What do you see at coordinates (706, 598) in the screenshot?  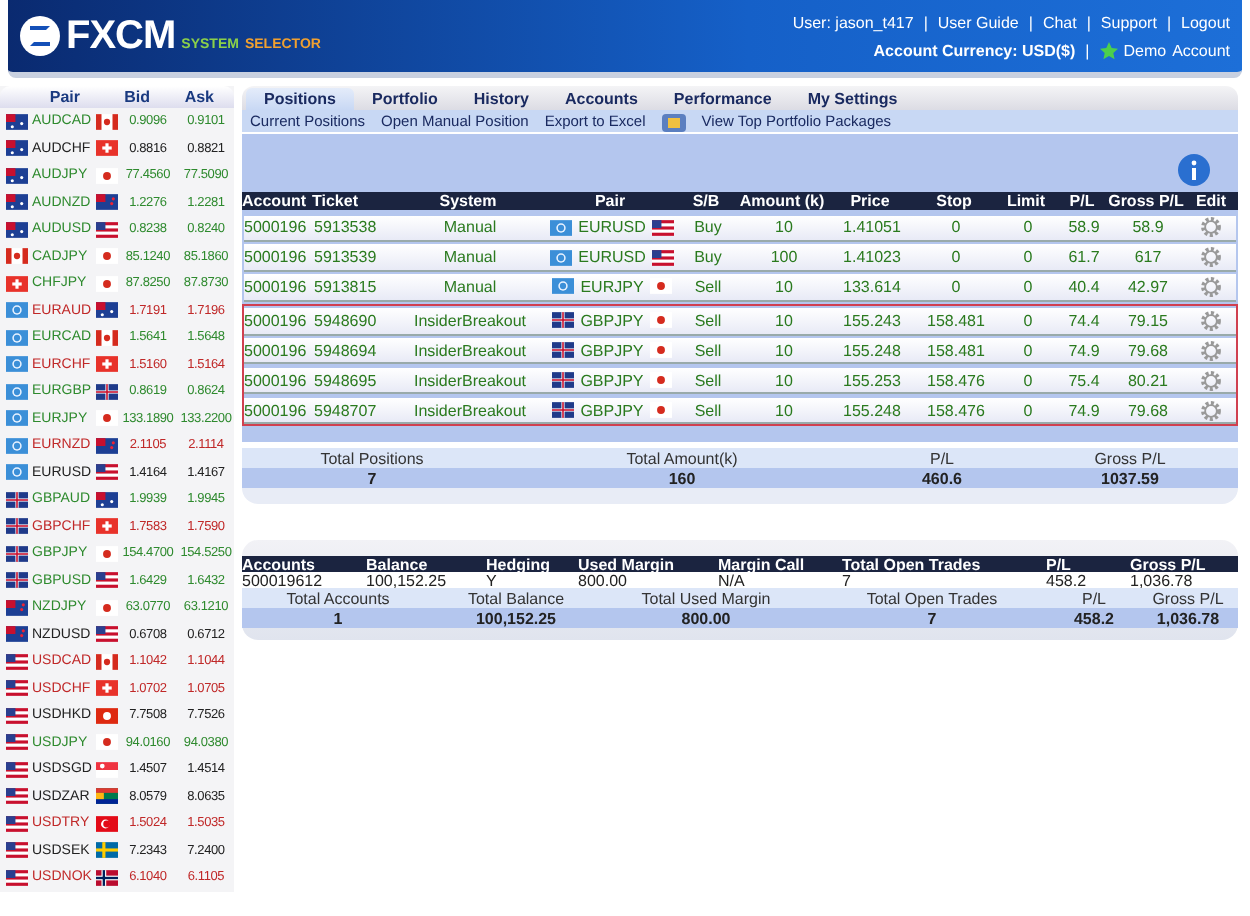 I see `total-label: Total Used Margin` at bounding box center [706, 598].